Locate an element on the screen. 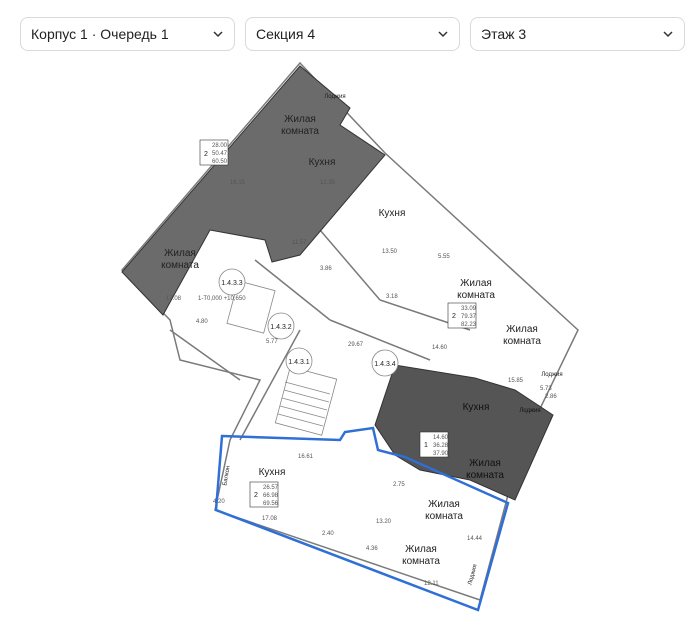 Image resolution: width=694 pixels, height=617 pixels. dimension: 29.67 is located at coordinates (356, 345).